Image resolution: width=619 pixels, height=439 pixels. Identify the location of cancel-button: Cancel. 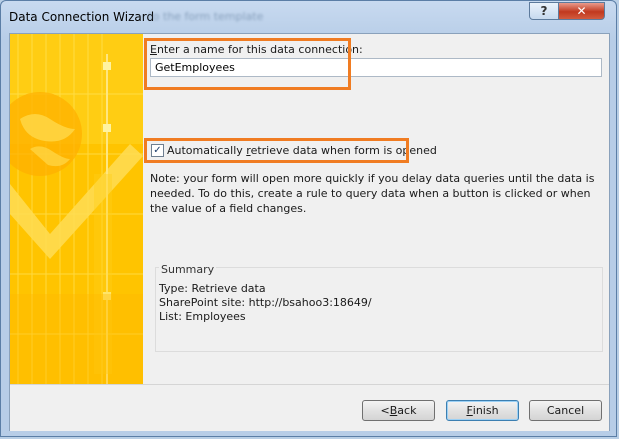
(565, 410).